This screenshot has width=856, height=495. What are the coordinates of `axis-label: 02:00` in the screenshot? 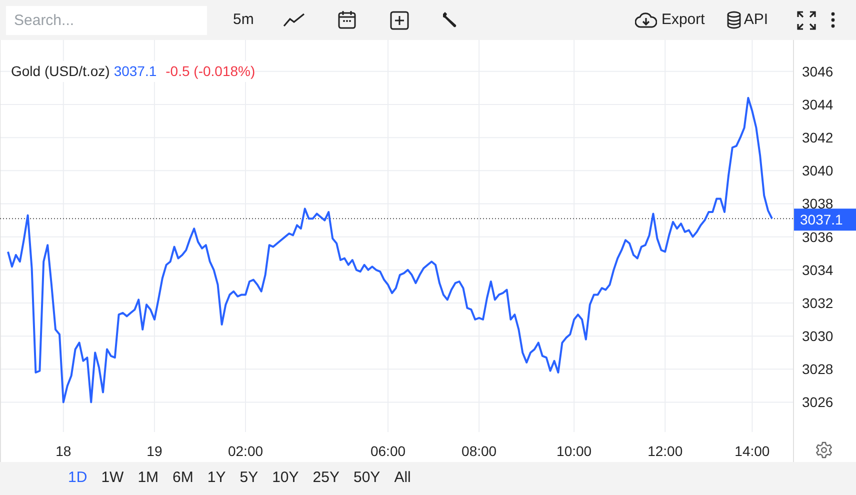 It's located at (246, 451).